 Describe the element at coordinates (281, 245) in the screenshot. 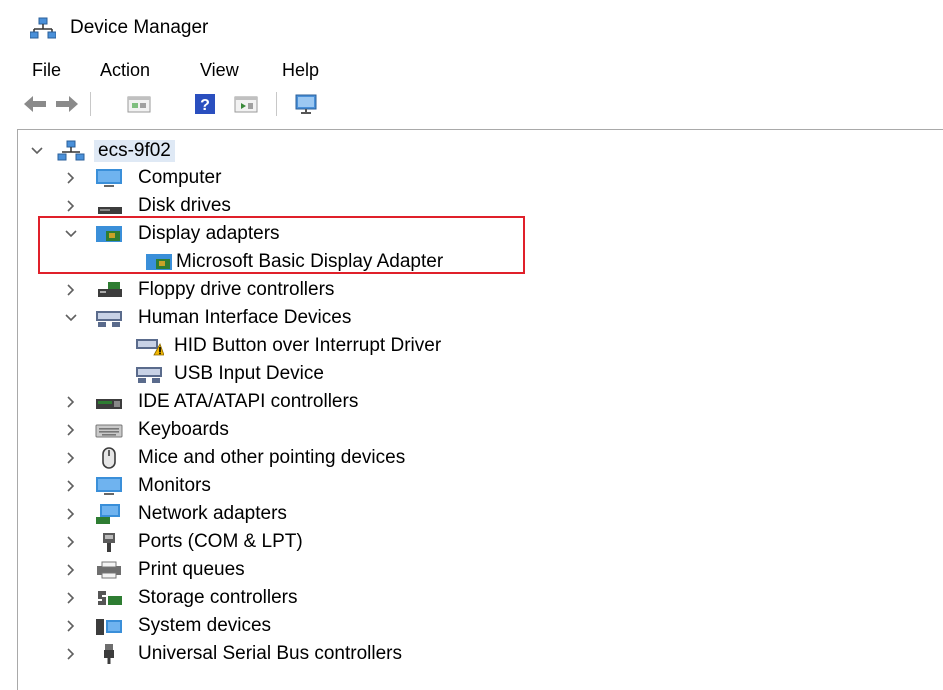

I see `highlight-box` at that location.